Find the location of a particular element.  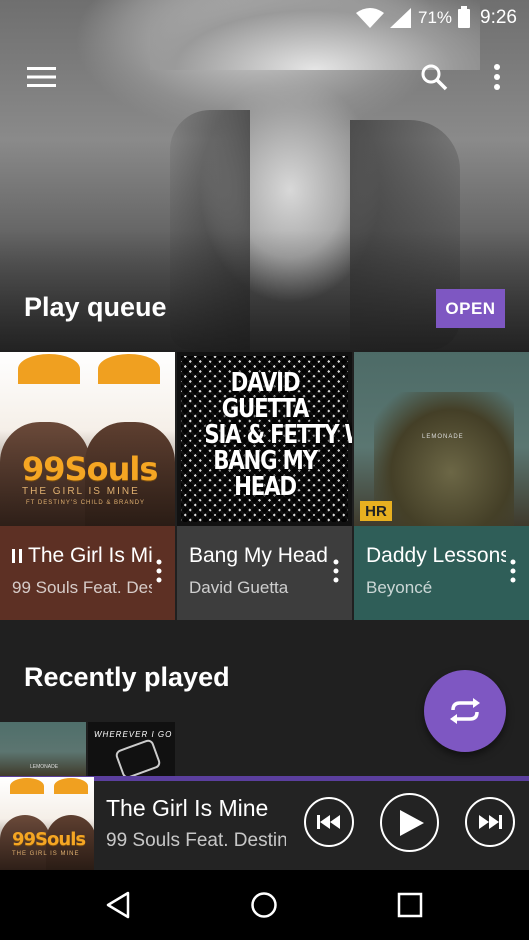

pause-indicator-icon is located at coordinates (17, 556).